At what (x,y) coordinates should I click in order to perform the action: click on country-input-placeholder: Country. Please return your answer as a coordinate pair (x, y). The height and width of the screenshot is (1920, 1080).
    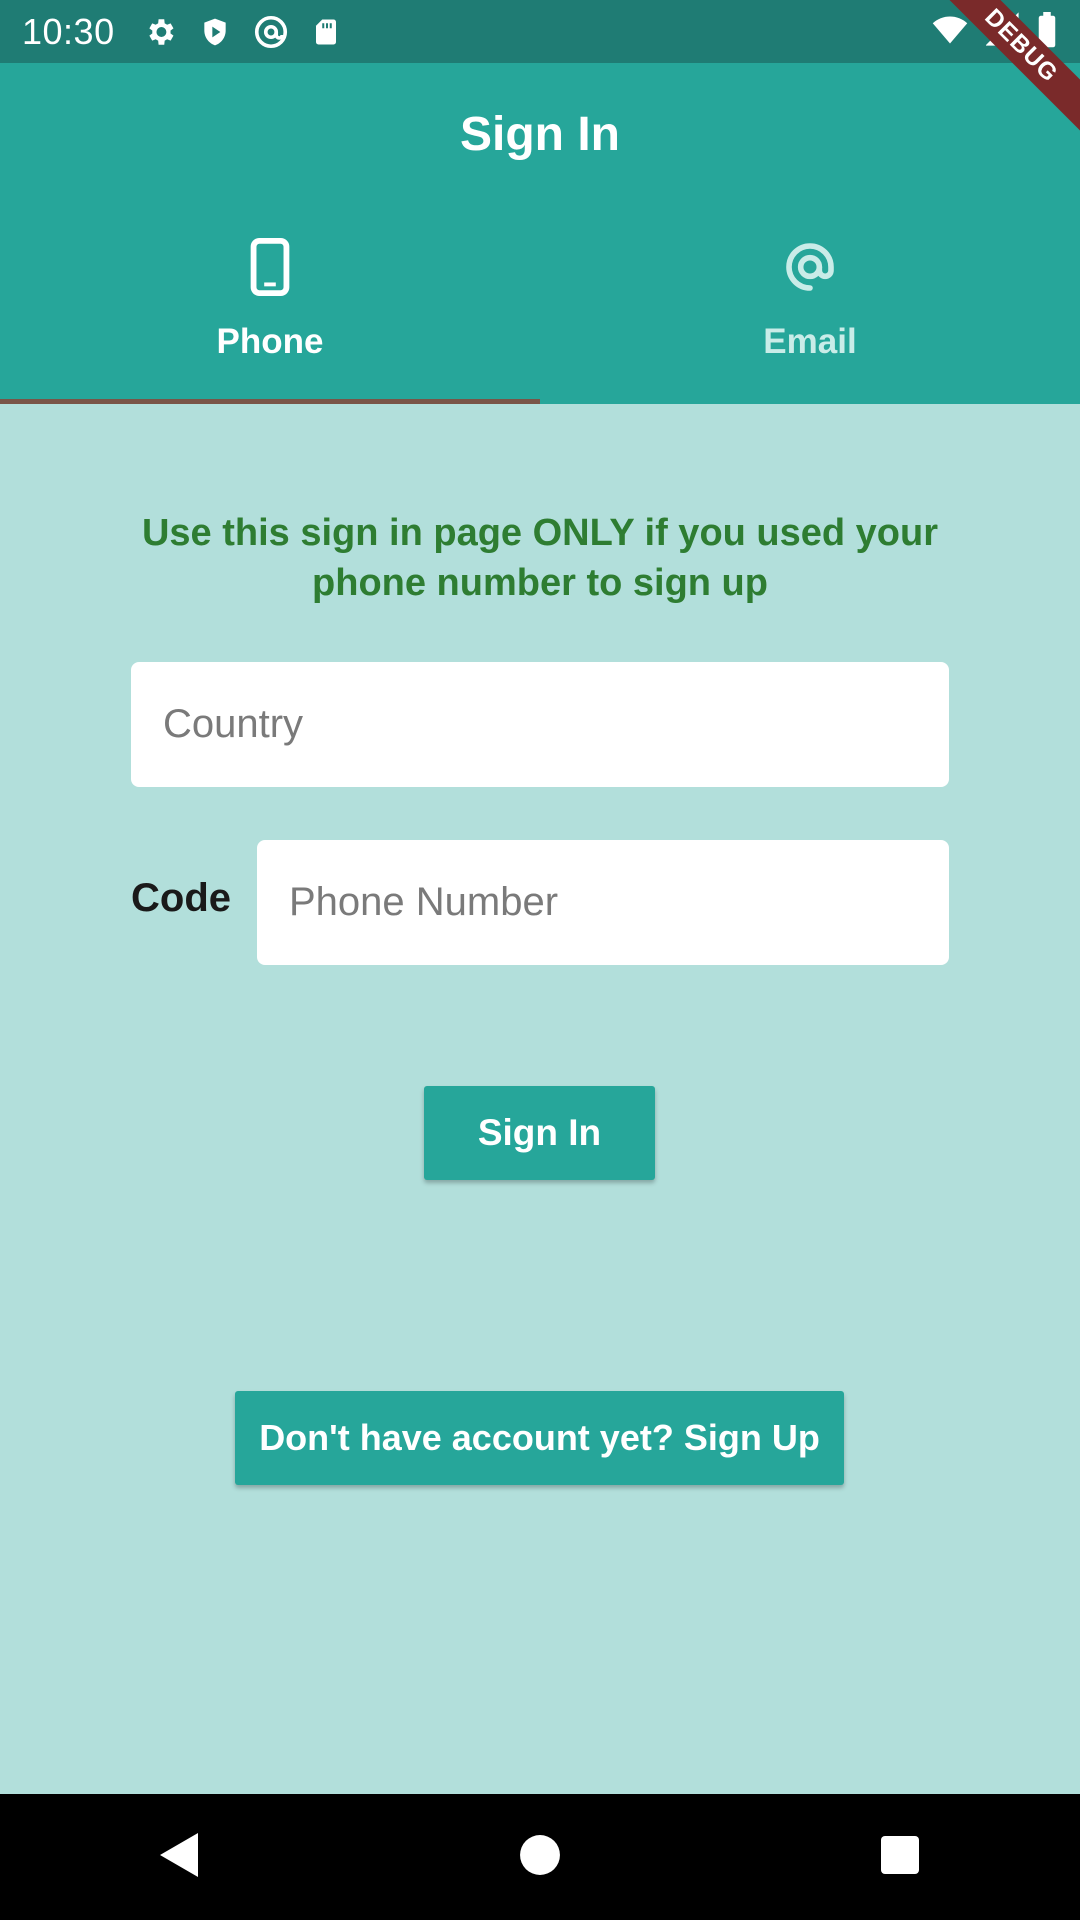
    Looking at the image, I should click on (233, 724).